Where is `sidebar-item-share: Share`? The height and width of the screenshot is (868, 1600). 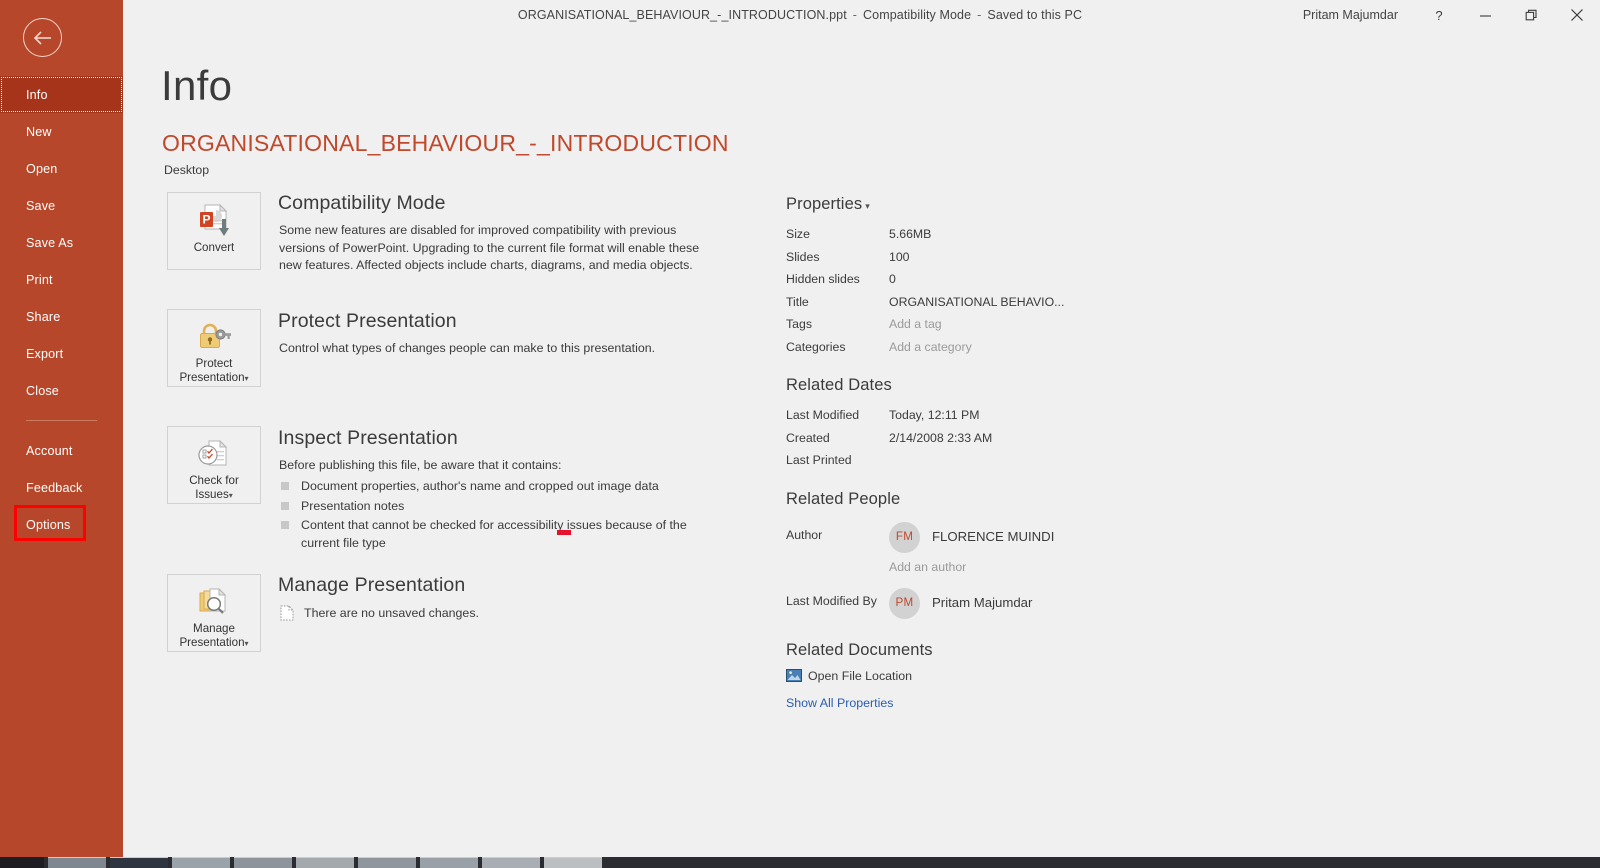
sidebar-item-share: Share is located at coordinates (61, 316).